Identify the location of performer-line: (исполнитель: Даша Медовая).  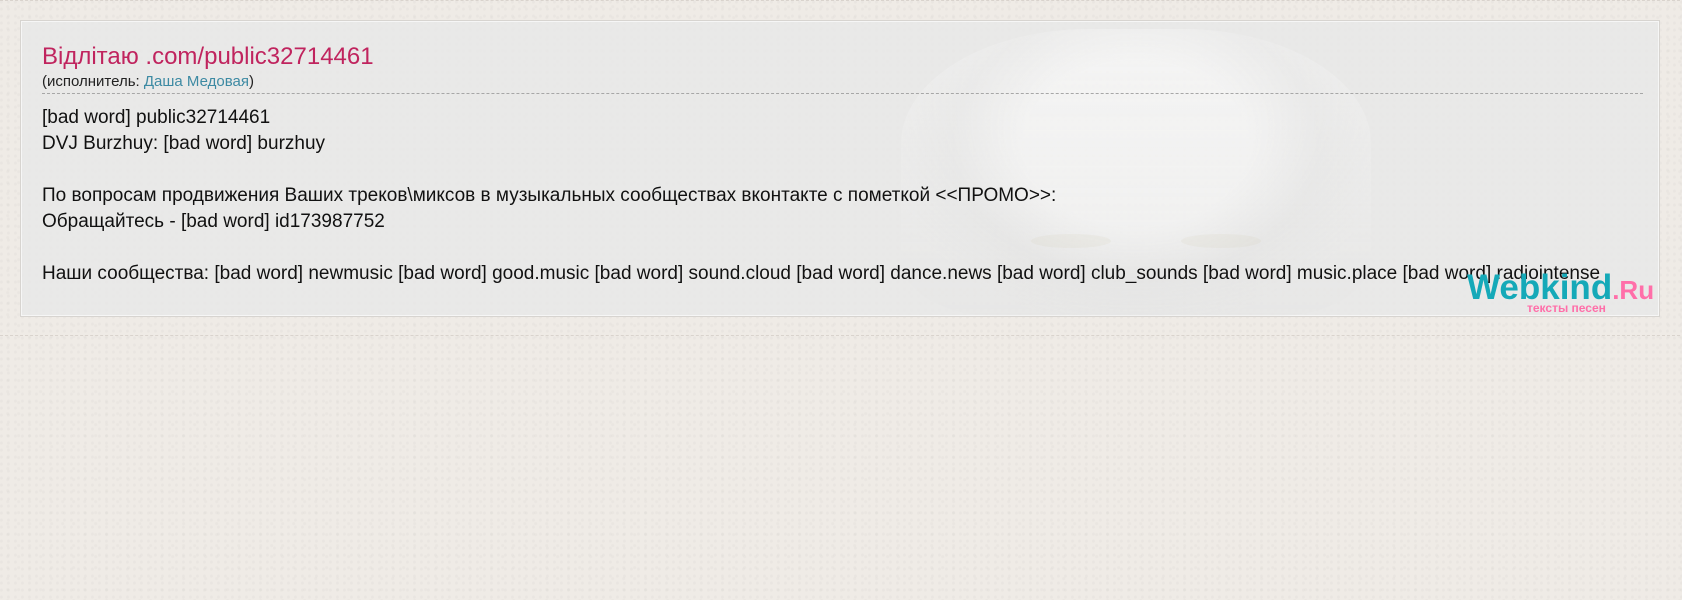
(148, 81).